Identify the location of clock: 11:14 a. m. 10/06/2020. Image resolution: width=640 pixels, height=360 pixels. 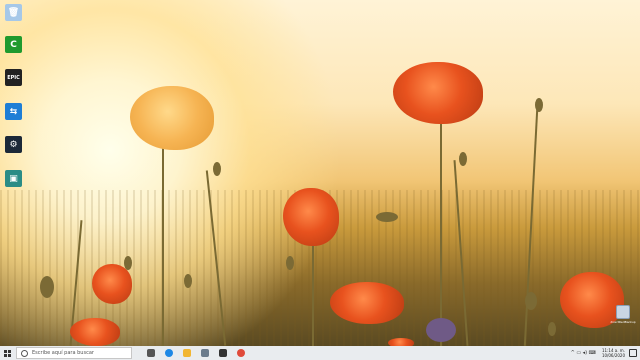
(613, 353).